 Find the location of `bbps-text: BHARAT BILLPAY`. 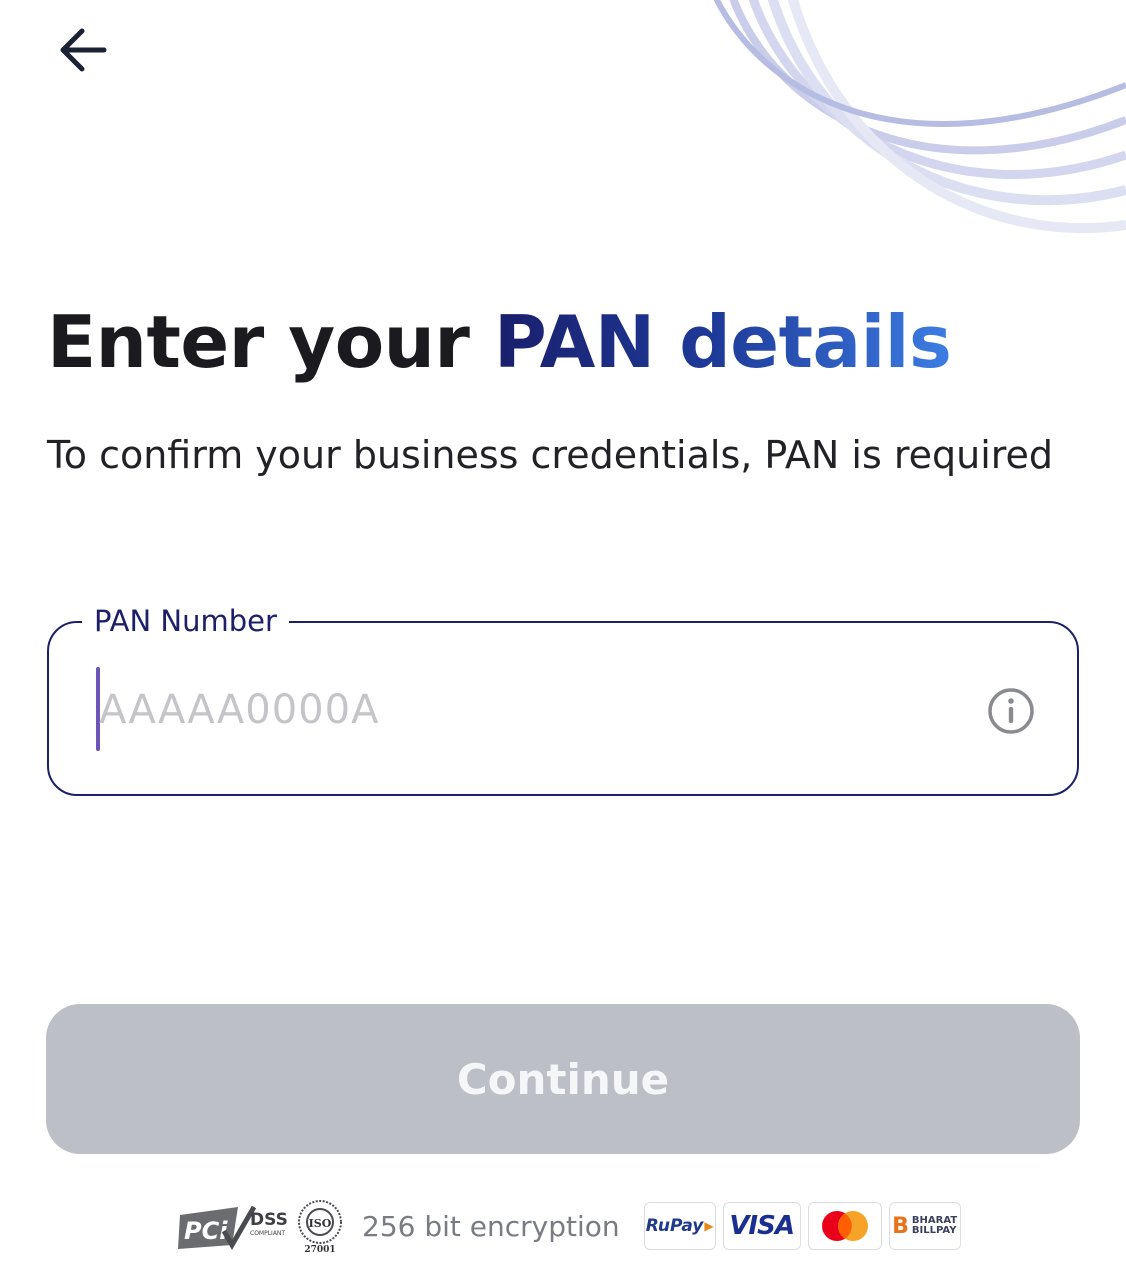

bbps-text: BHARAT BILLPAY is located at coordinates (934, 1226).